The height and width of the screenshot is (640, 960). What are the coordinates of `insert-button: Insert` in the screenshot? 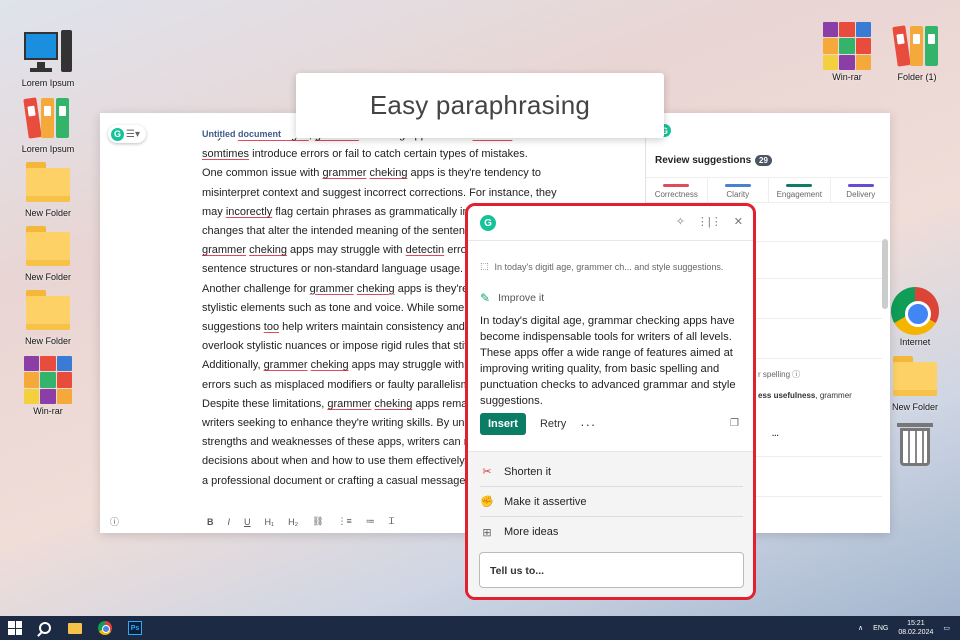 It's located at (503, 424).